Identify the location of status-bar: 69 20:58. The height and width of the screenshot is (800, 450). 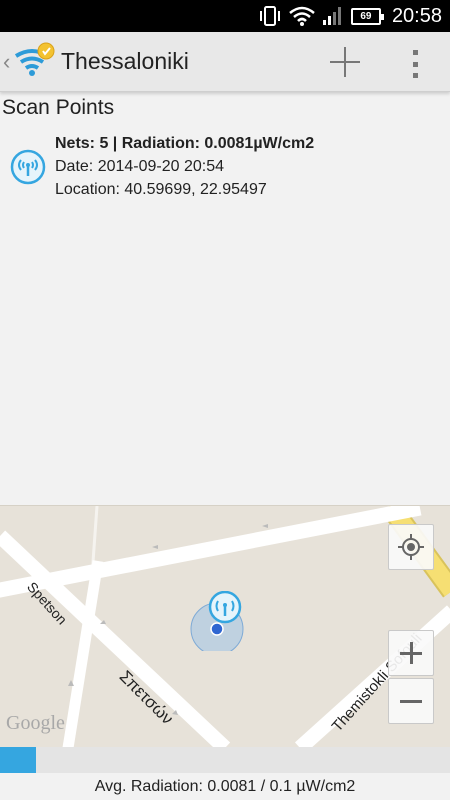
(225, 16).